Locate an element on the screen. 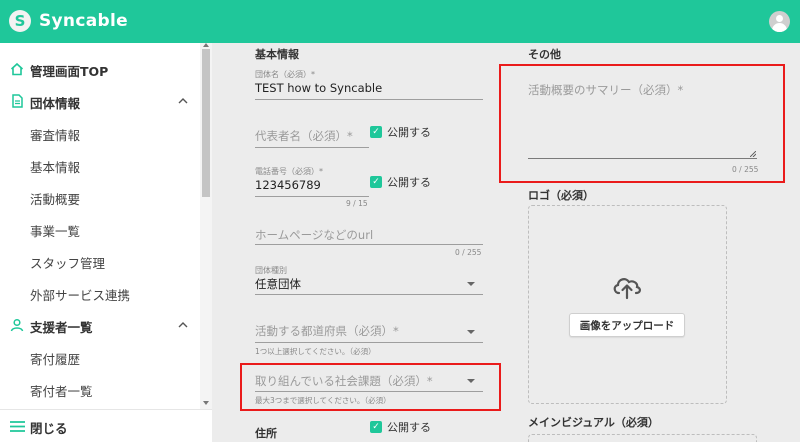 Image resolution: width=800 pixels, height=442 pixels. sidebar-scrollbar is located at coordinates (206, 226).